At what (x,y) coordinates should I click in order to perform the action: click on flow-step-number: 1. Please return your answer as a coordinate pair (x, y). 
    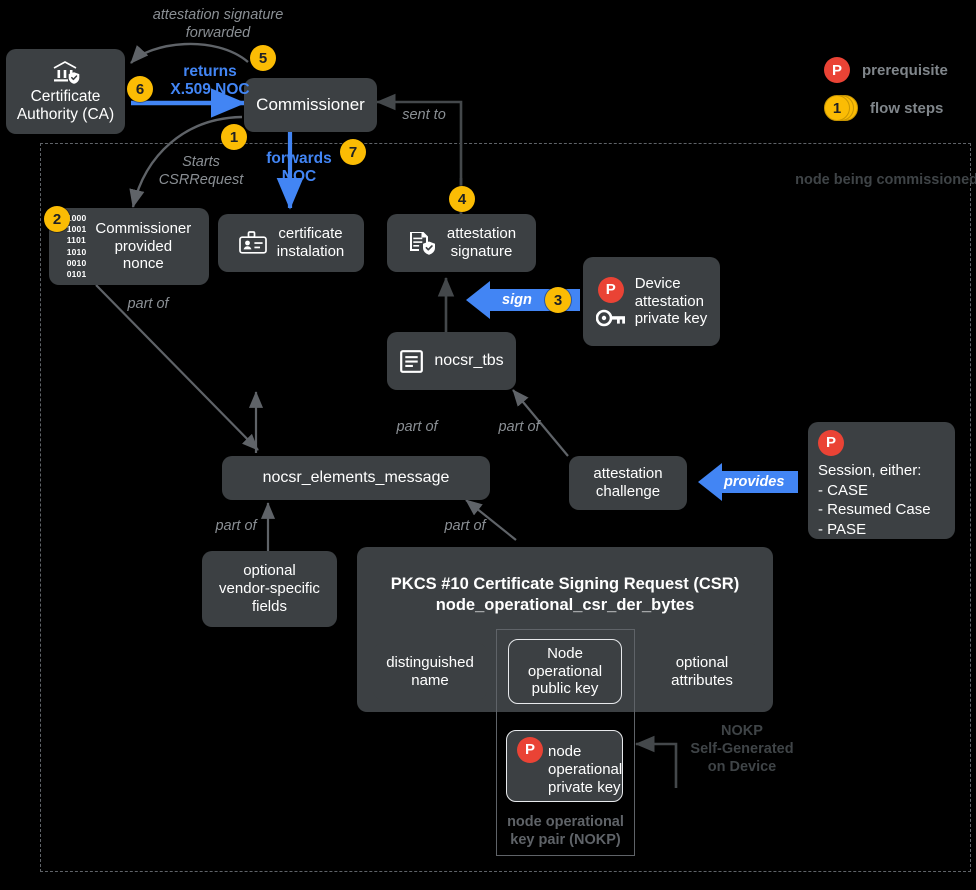
    Looking at the image, I should click on (837, 108).